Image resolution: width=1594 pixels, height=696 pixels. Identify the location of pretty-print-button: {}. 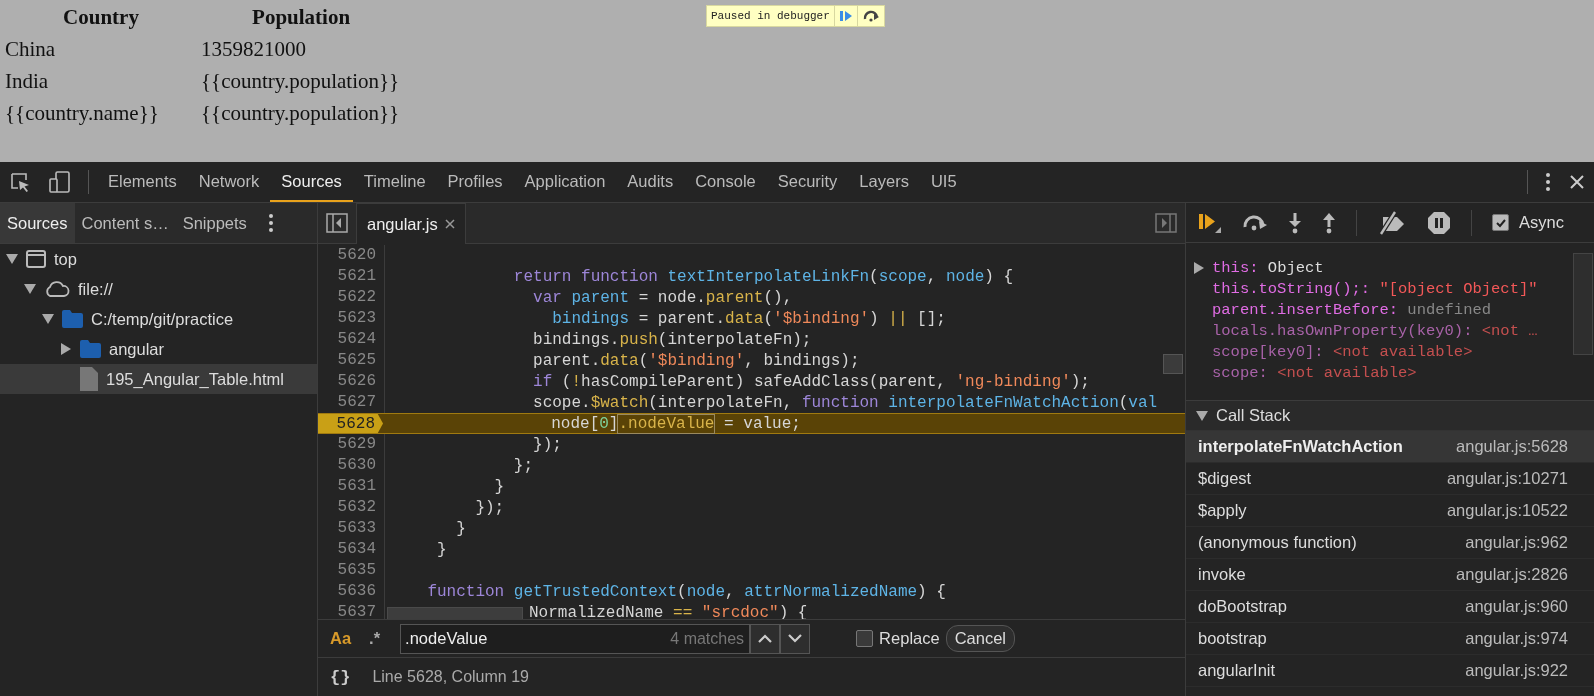
(340, 677).